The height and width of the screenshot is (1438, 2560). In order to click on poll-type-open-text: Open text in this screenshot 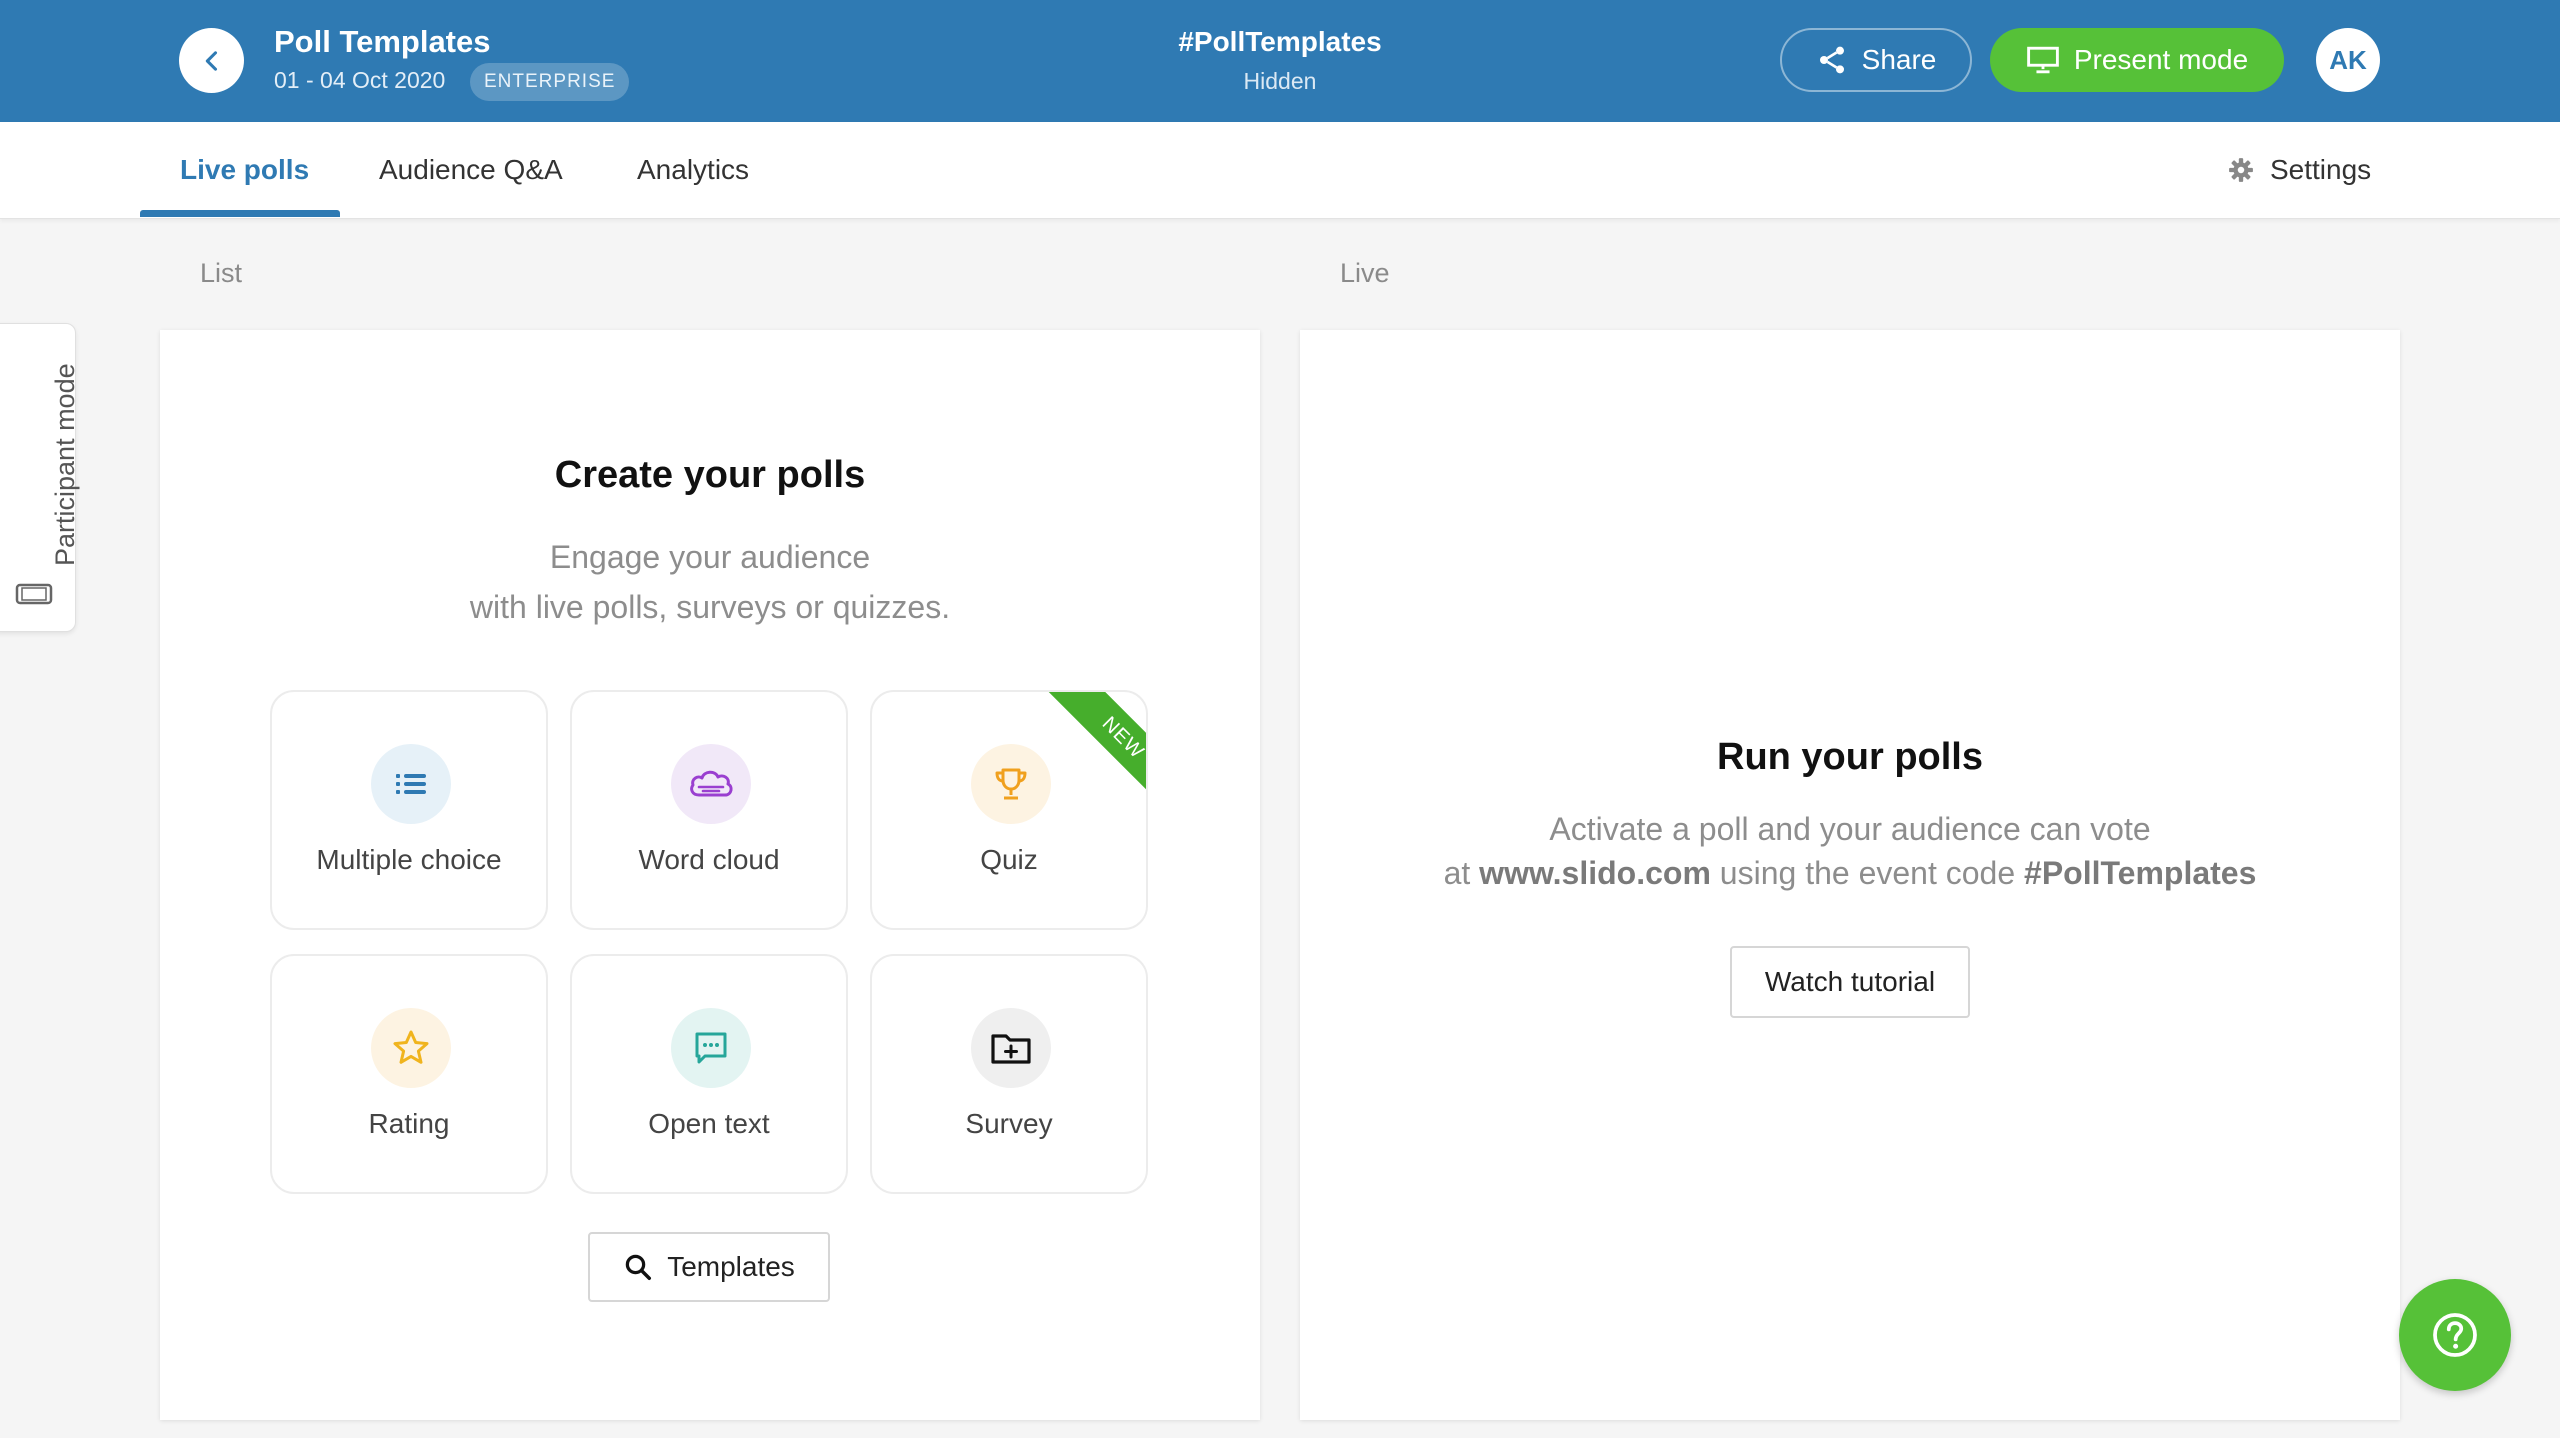, I will do `click(709, 1074)`.